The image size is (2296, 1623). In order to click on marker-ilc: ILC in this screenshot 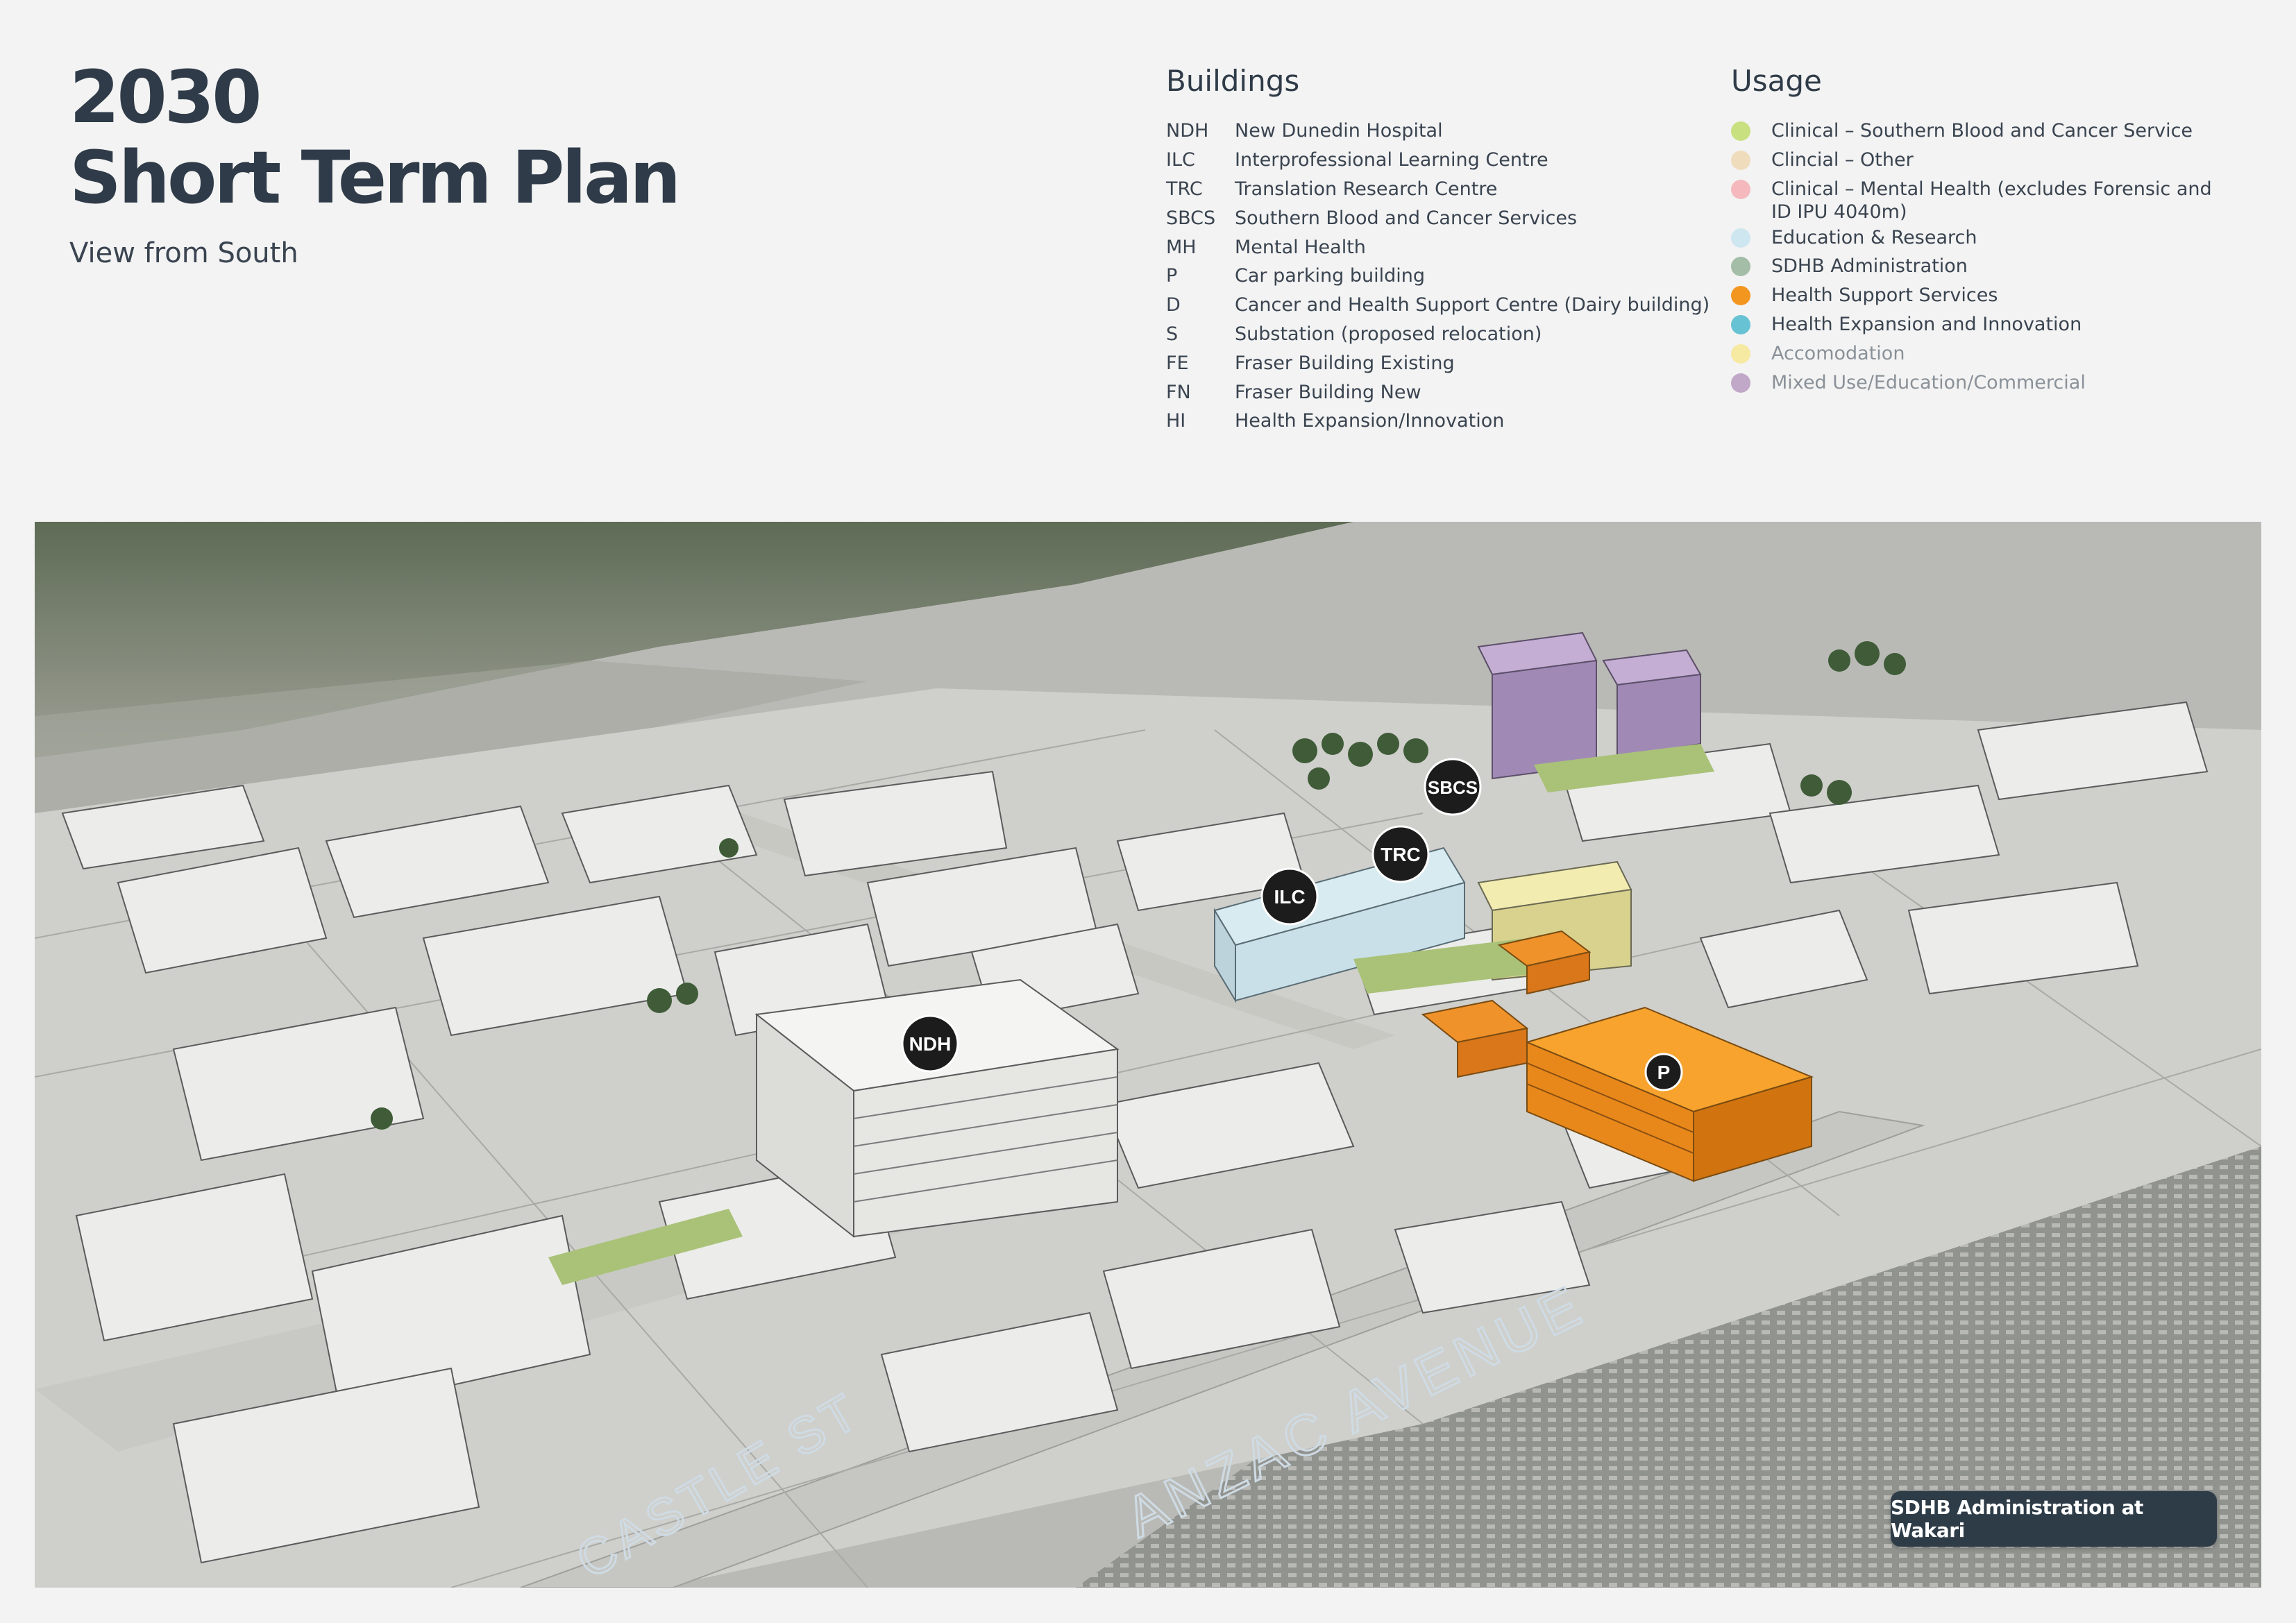, I will do `click(1289, 897)`.